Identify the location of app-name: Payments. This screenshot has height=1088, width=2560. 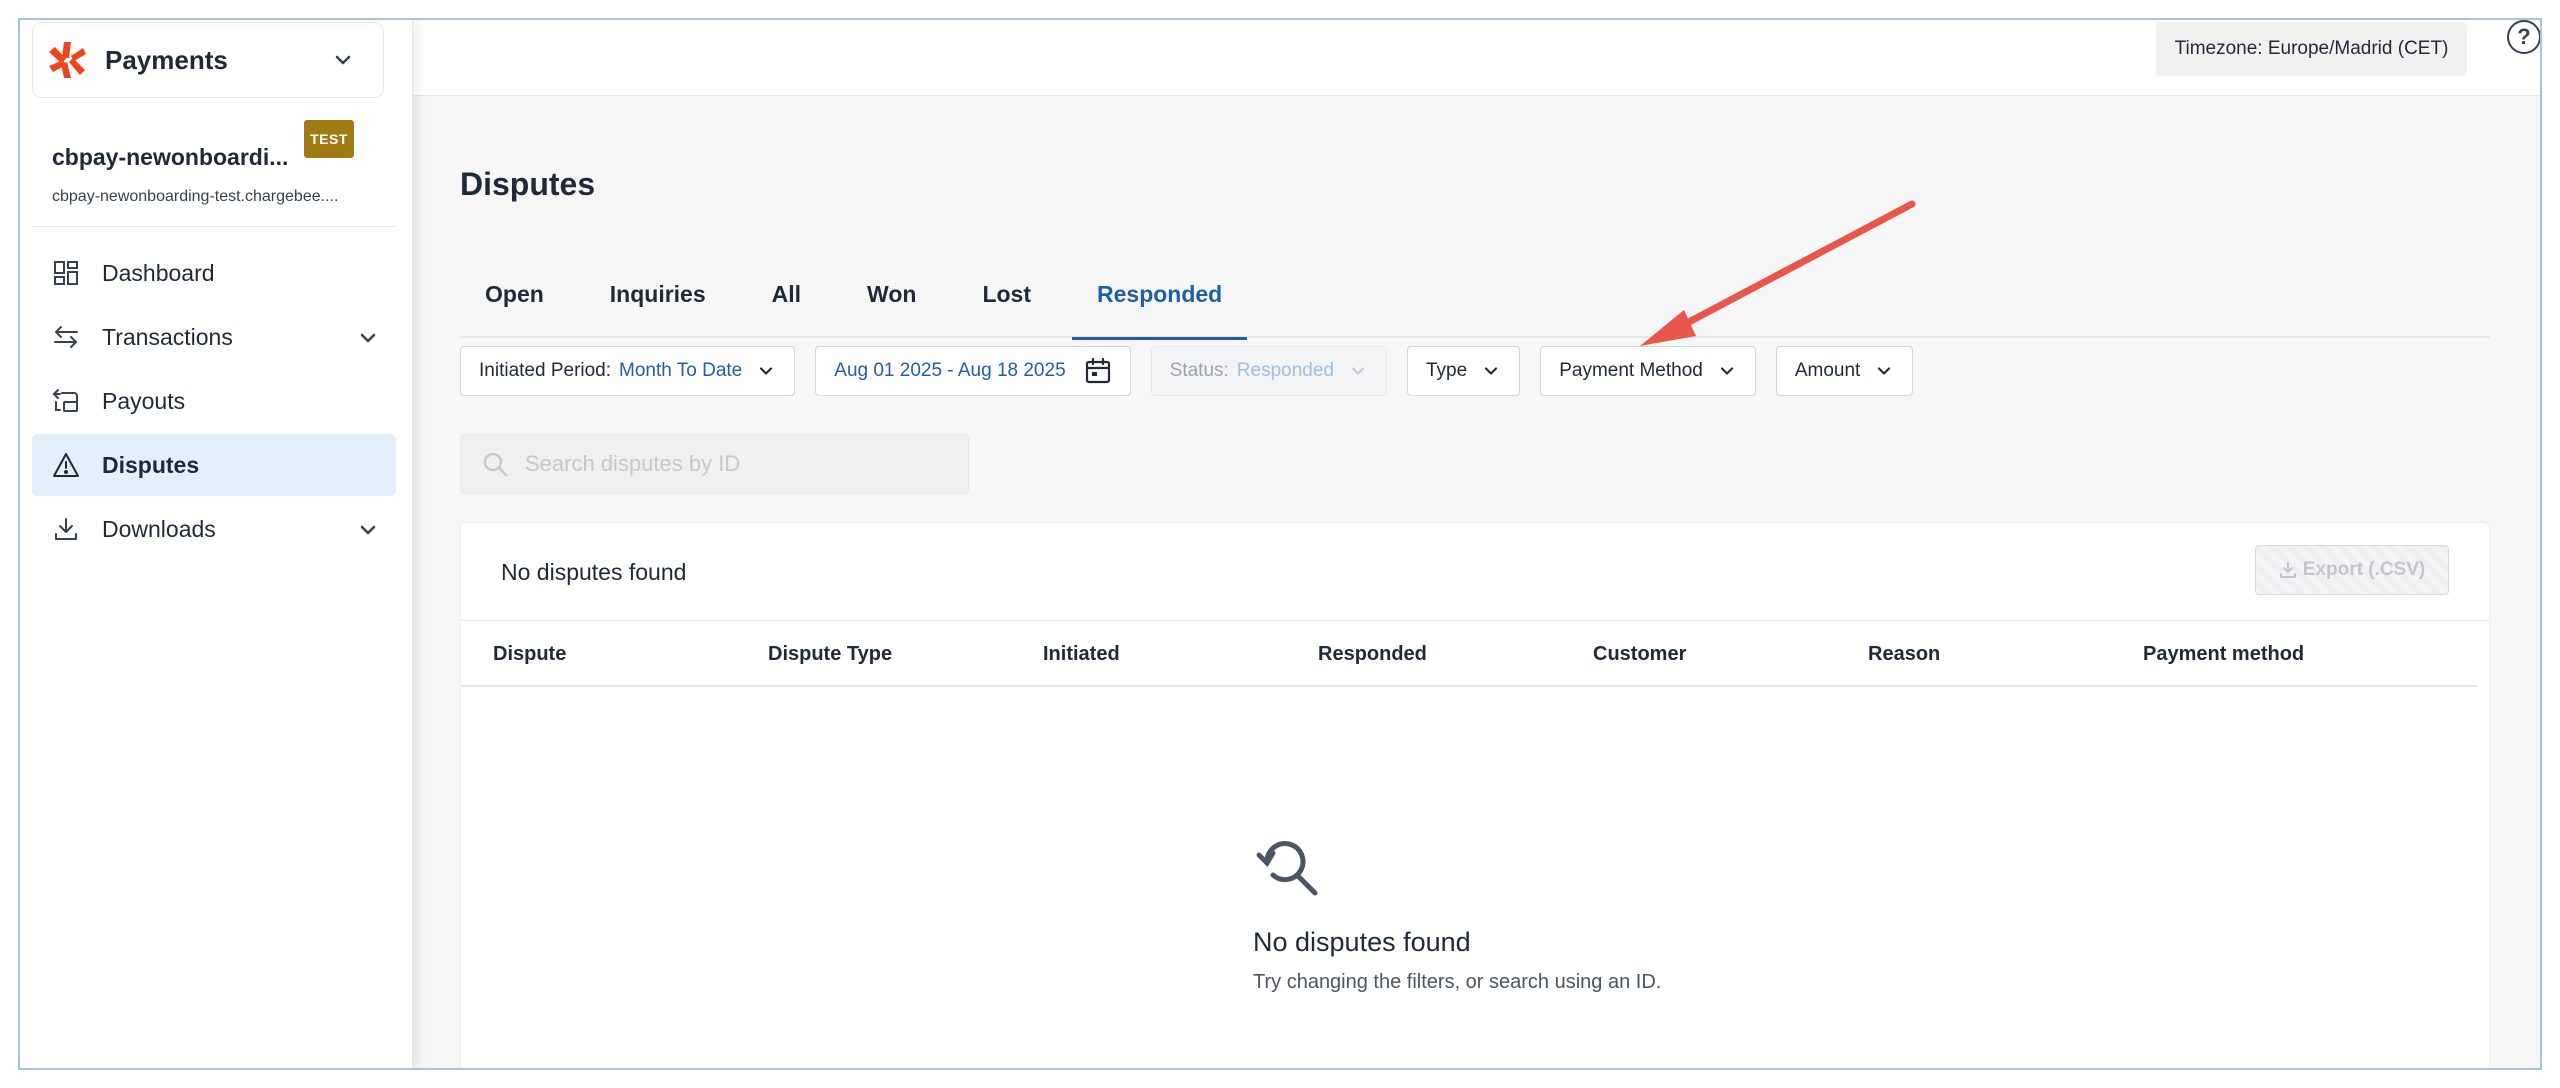
(166, 59).